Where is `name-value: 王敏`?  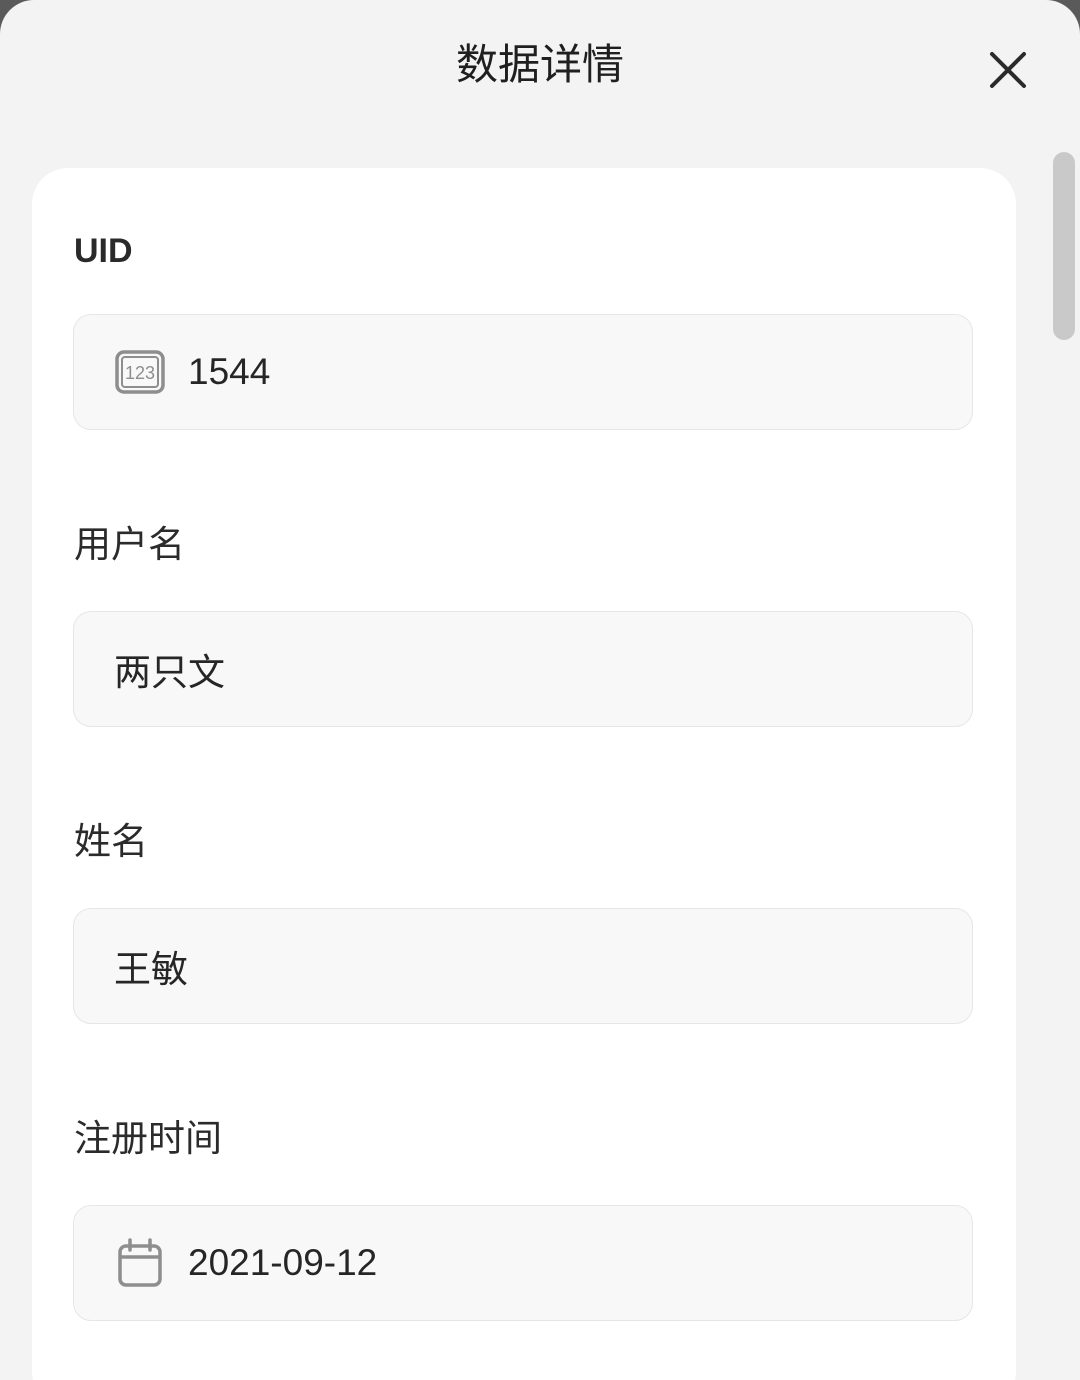
name-value: 王敏 is located at coordinates (151, 969).